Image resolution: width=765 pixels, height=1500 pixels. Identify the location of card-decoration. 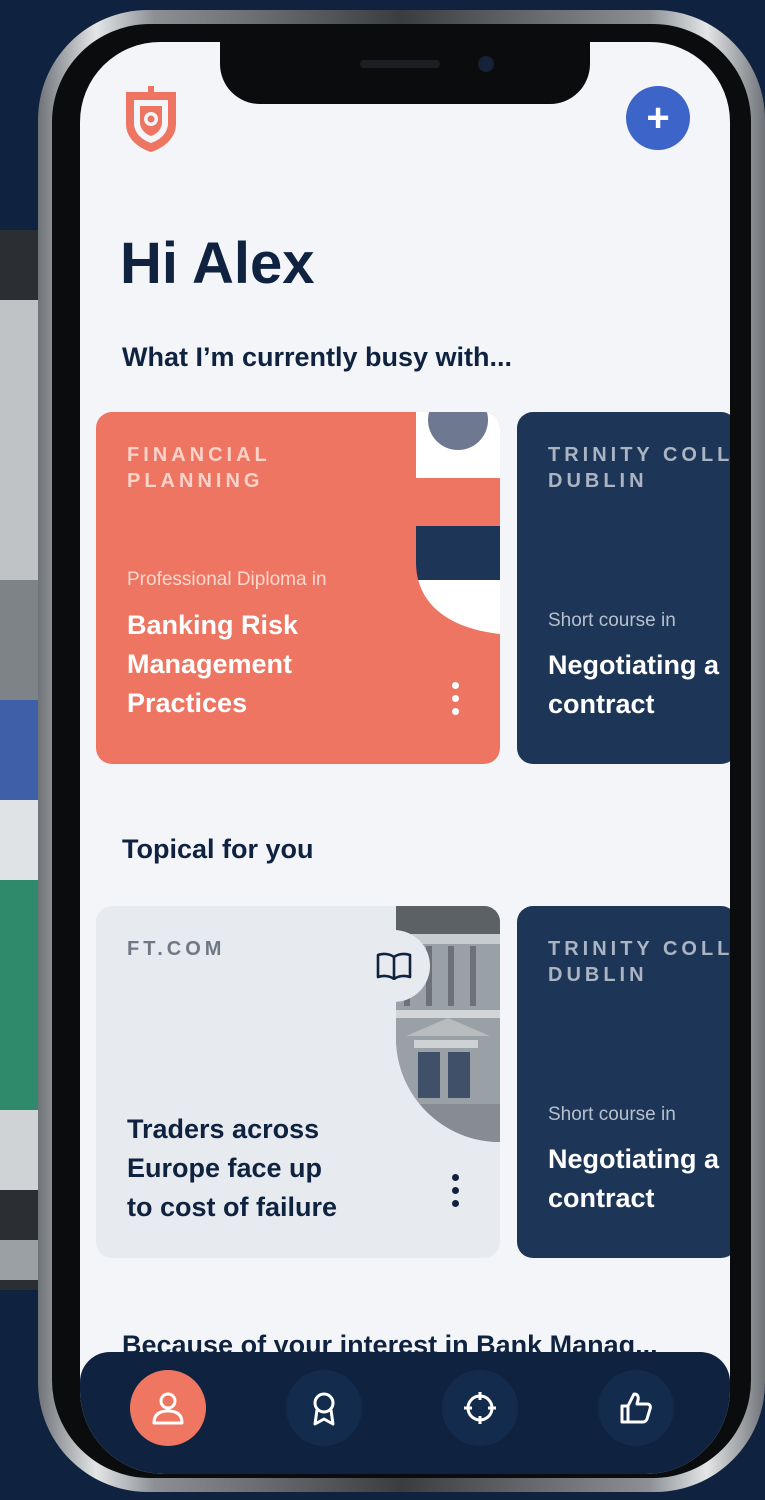
(458, 523).